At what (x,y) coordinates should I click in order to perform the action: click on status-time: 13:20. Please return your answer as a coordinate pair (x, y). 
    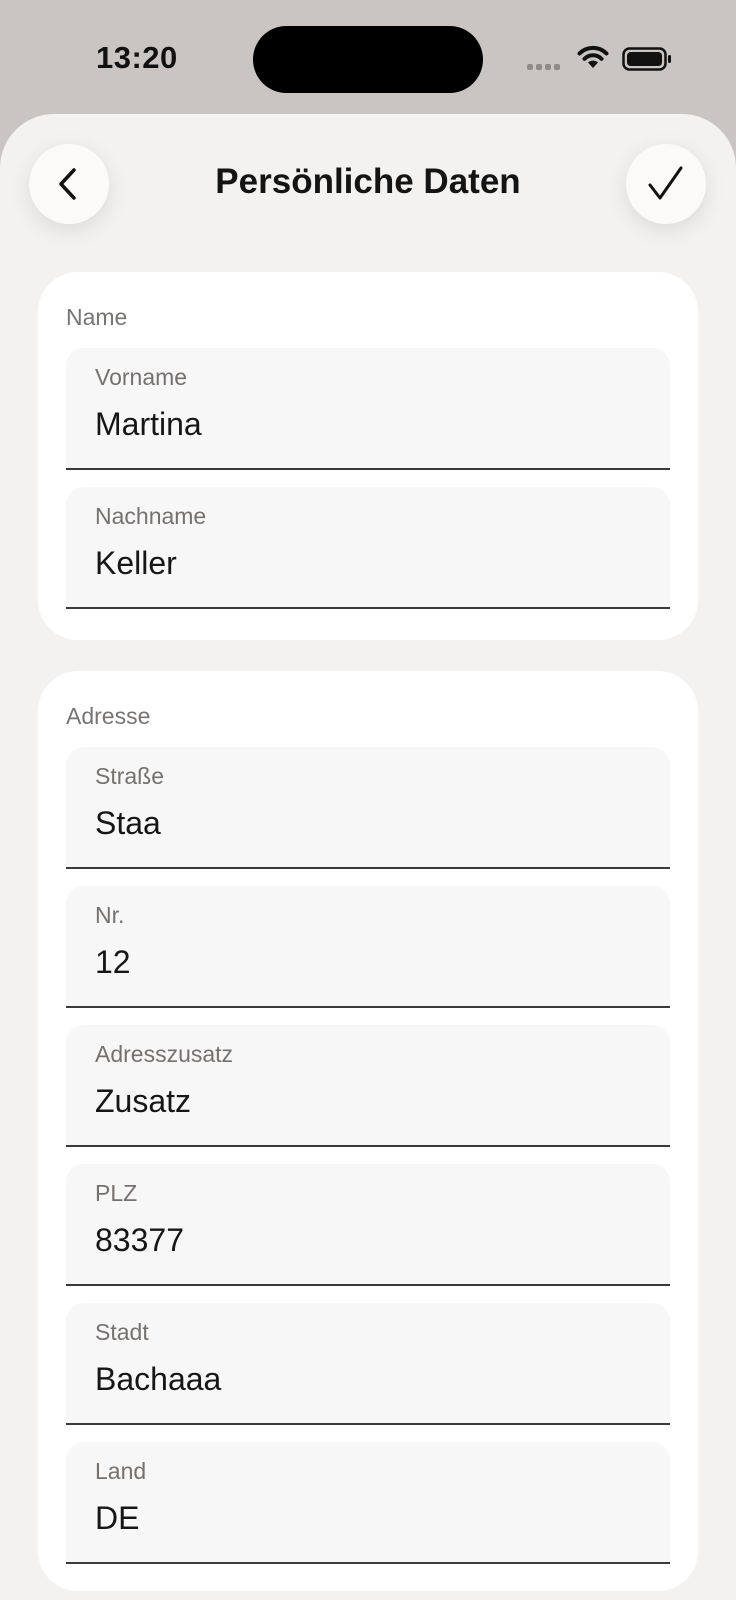
    Looking at the image, I should click on (137, 57).